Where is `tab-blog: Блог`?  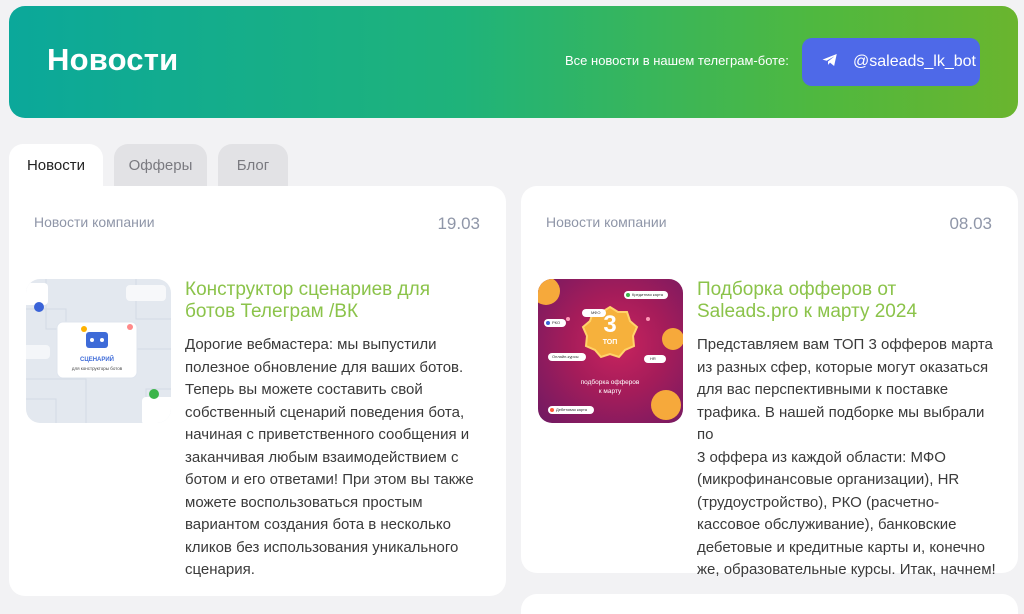
tab-blog: Блог is located at coordinates (253, 165).